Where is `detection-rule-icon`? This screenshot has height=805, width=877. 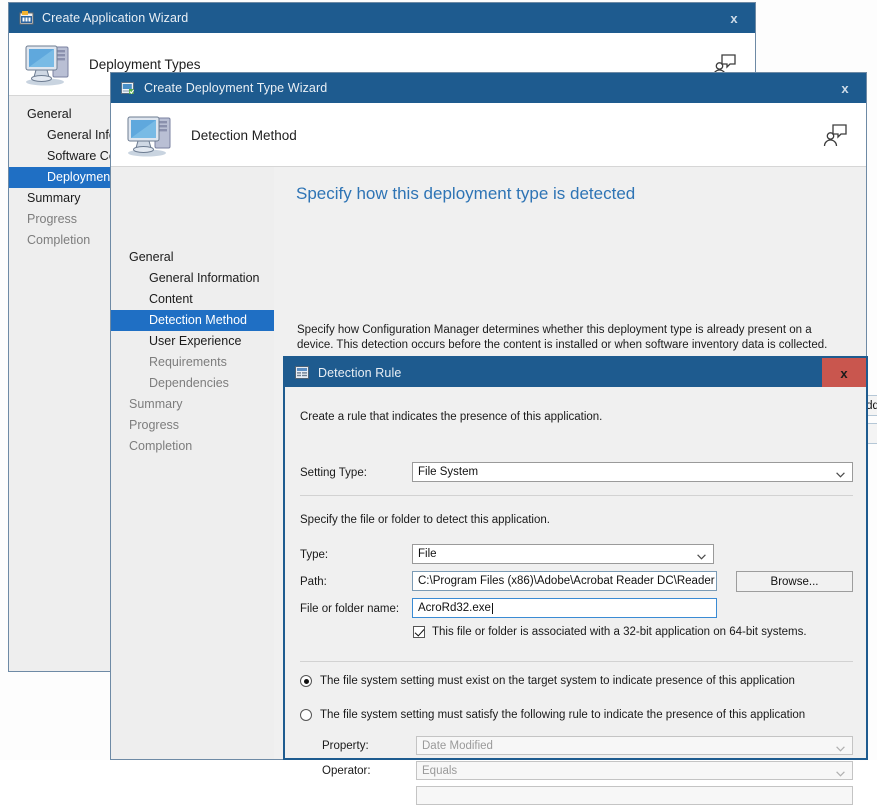 detection-rule-icon is located at coordinates (302, 372).